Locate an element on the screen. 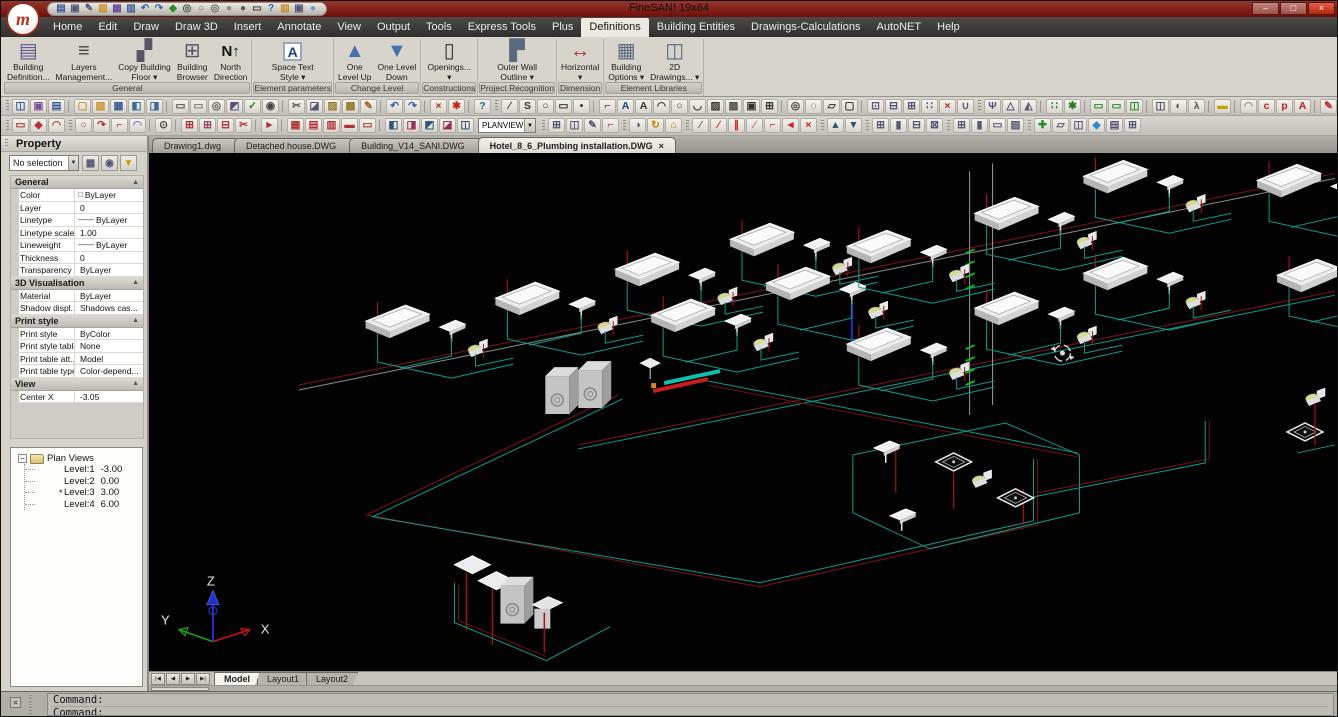 The height and width of the screenshot is (717, 1338). level-up-icon: ▲ is located at coordinates (835, 125).